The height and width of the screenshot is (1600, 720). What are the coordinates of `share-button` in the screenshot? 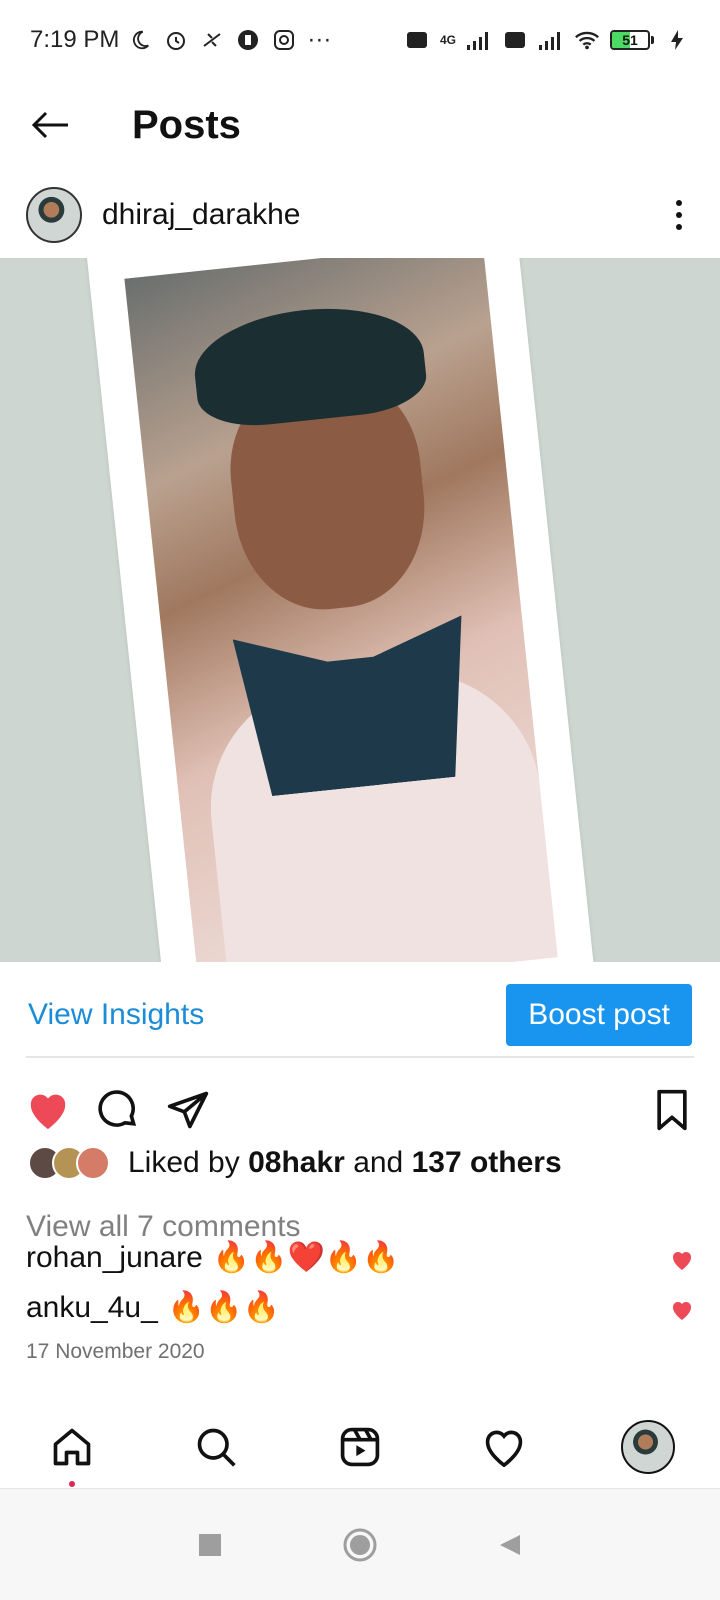 It's located at (188, 1110).